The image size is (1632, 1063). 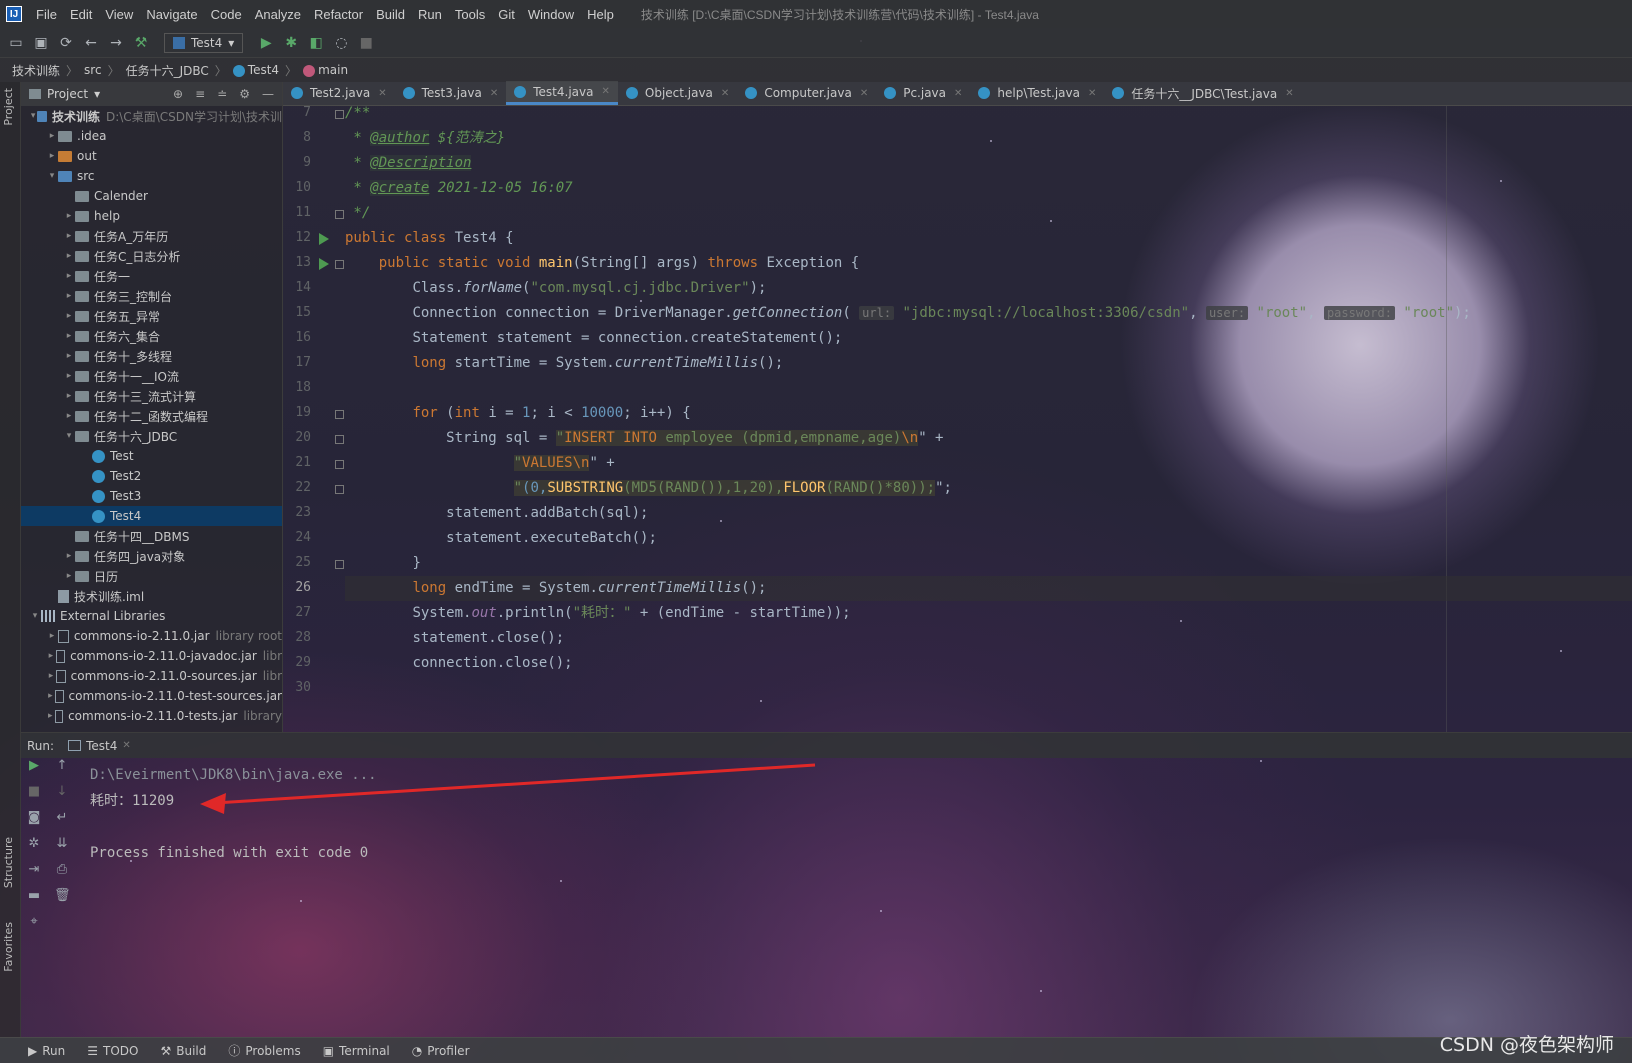 I want to click on expand-all-icon: ≡, so click(x=200, y=94).